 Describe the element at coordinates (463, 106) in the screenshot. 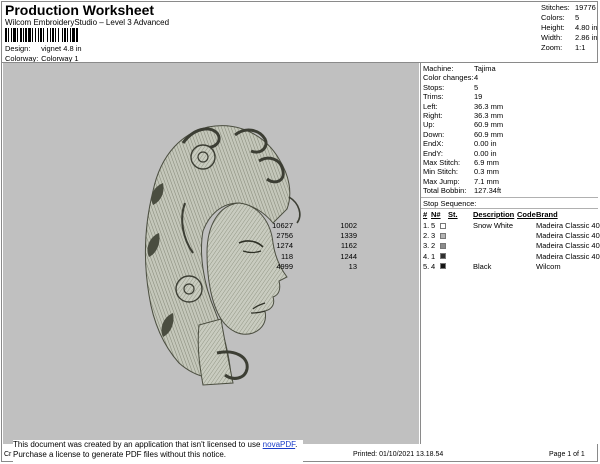

I see `property-row: Left: 36.3 mm` at that location.